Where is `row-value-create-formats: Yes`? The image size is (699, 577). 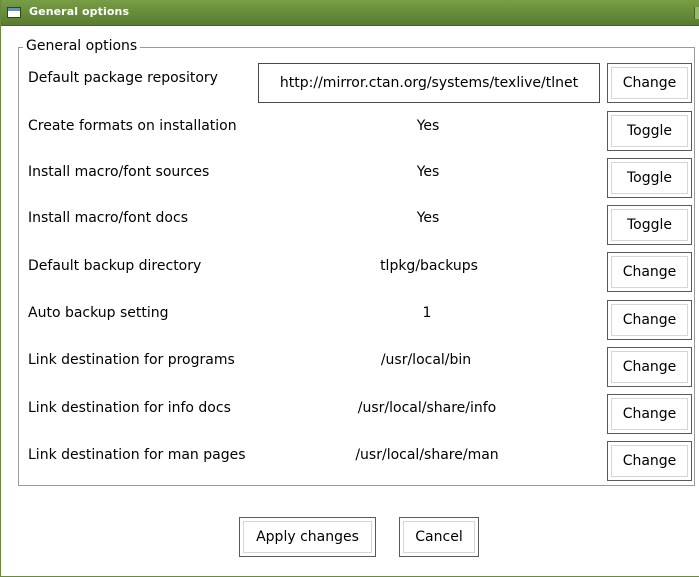
row-value-create-formats: Yes is located at coordinates (428, 126).